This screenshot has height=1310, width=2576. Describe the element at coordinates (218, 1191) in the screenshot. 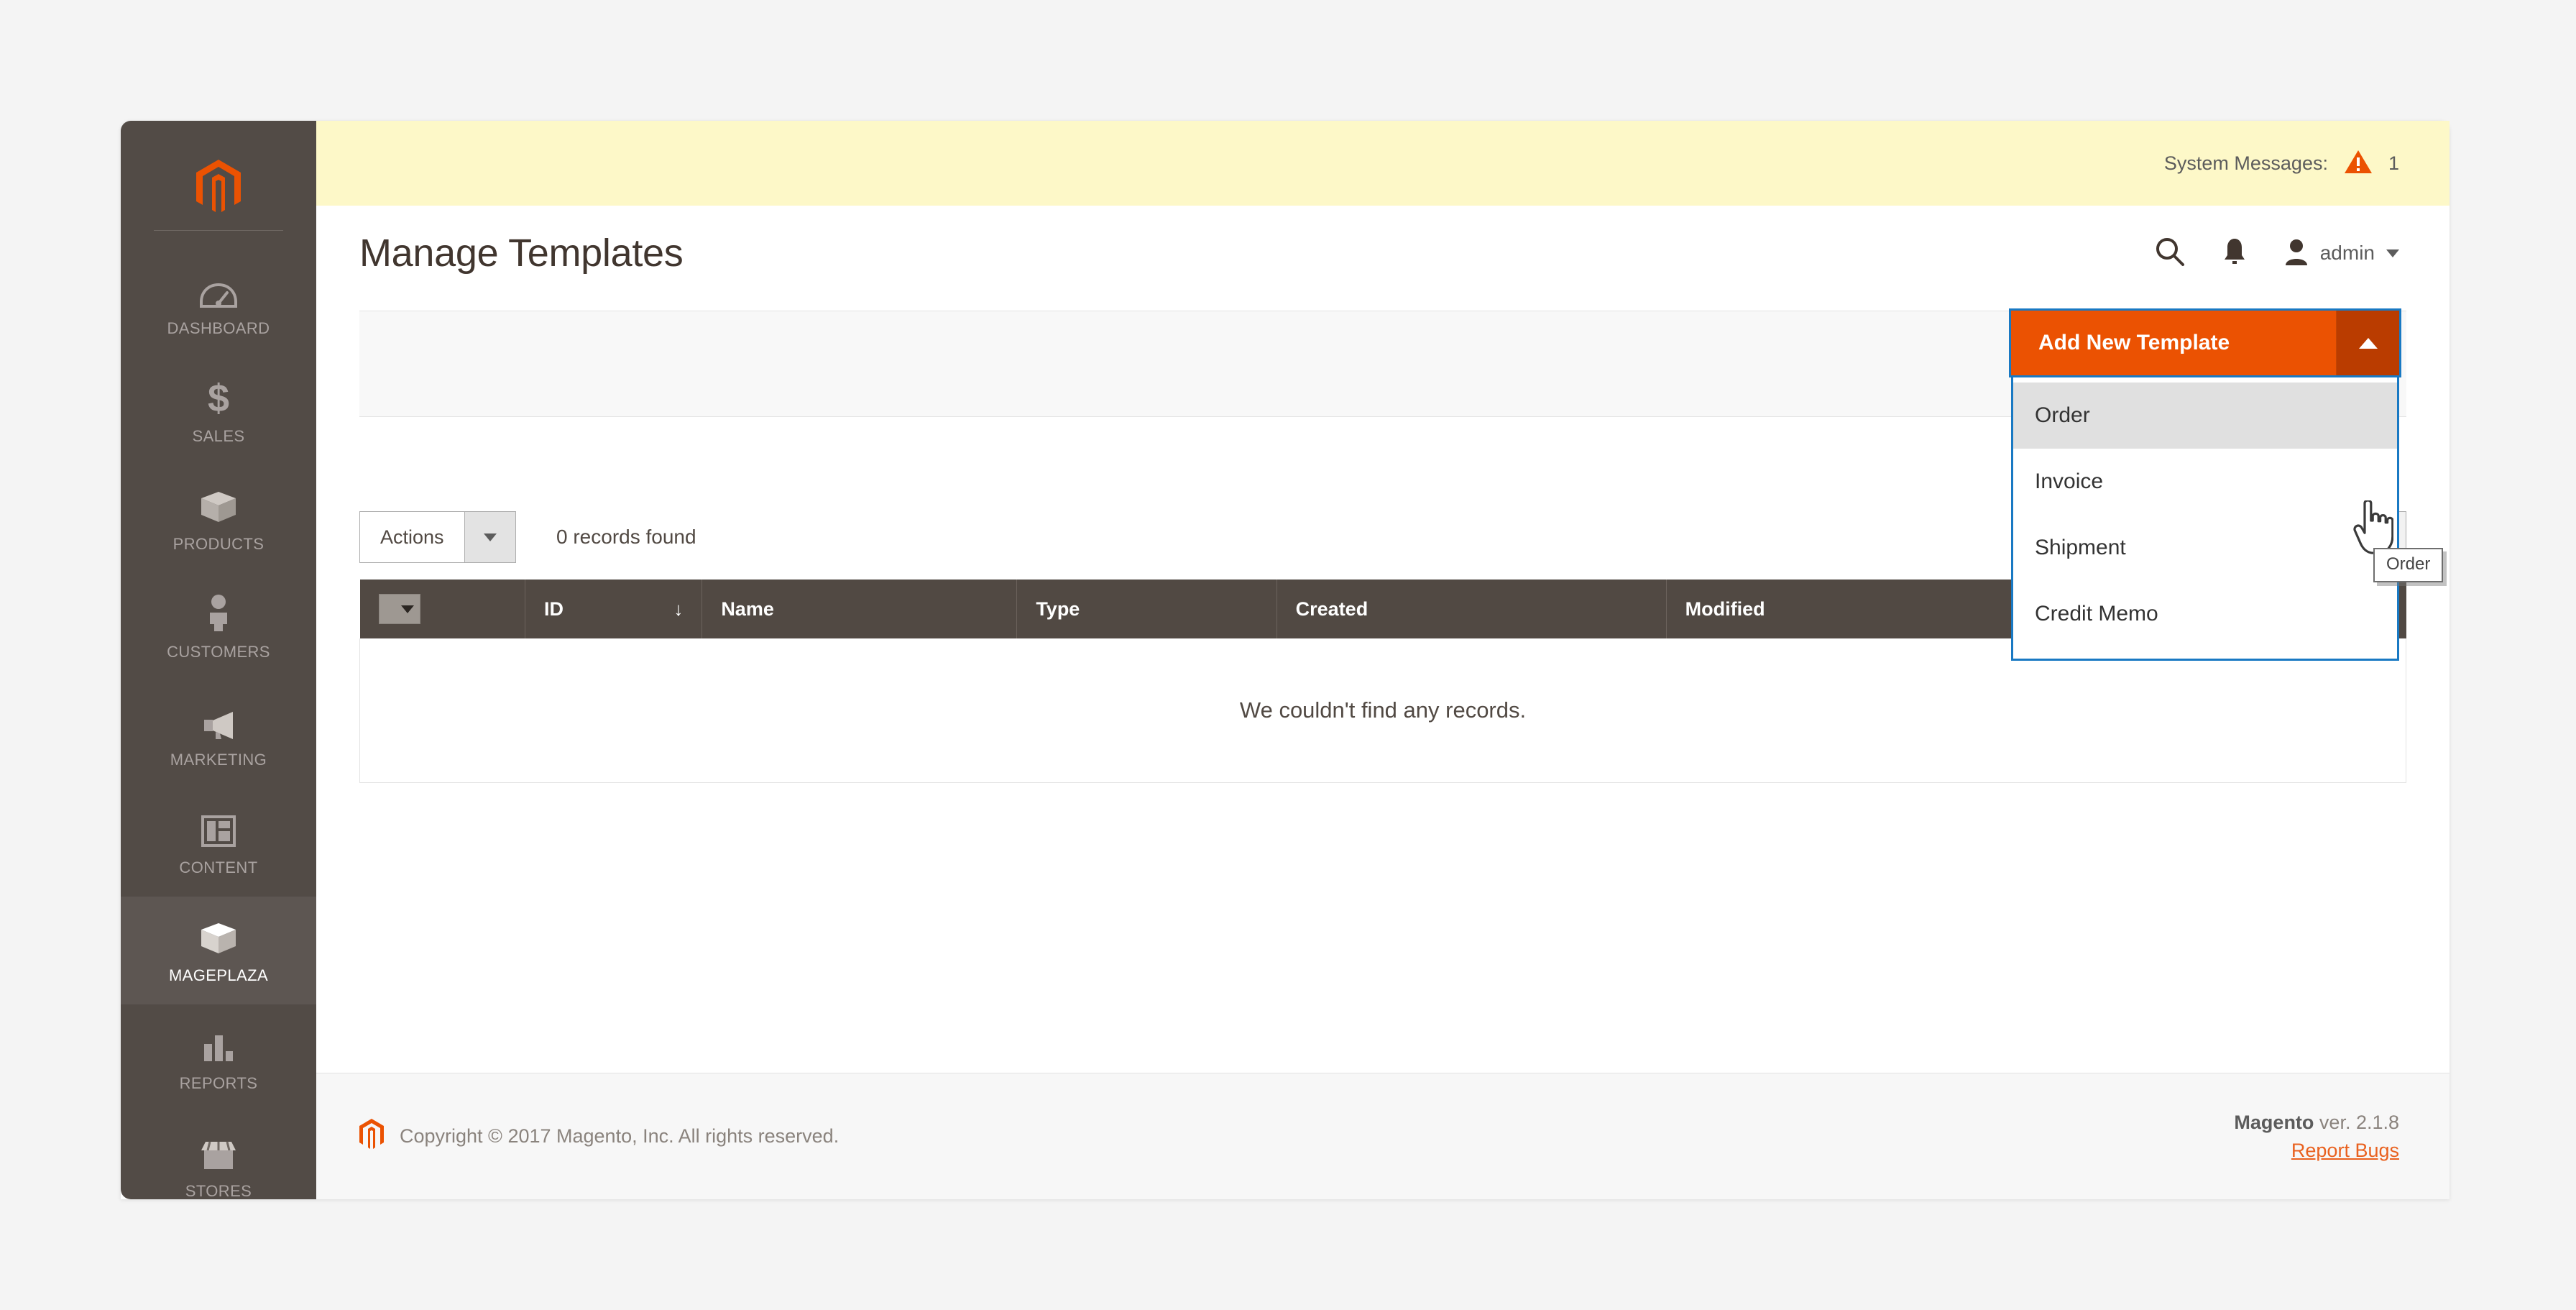

I see `sidebar-item-label: Stores` at that location.